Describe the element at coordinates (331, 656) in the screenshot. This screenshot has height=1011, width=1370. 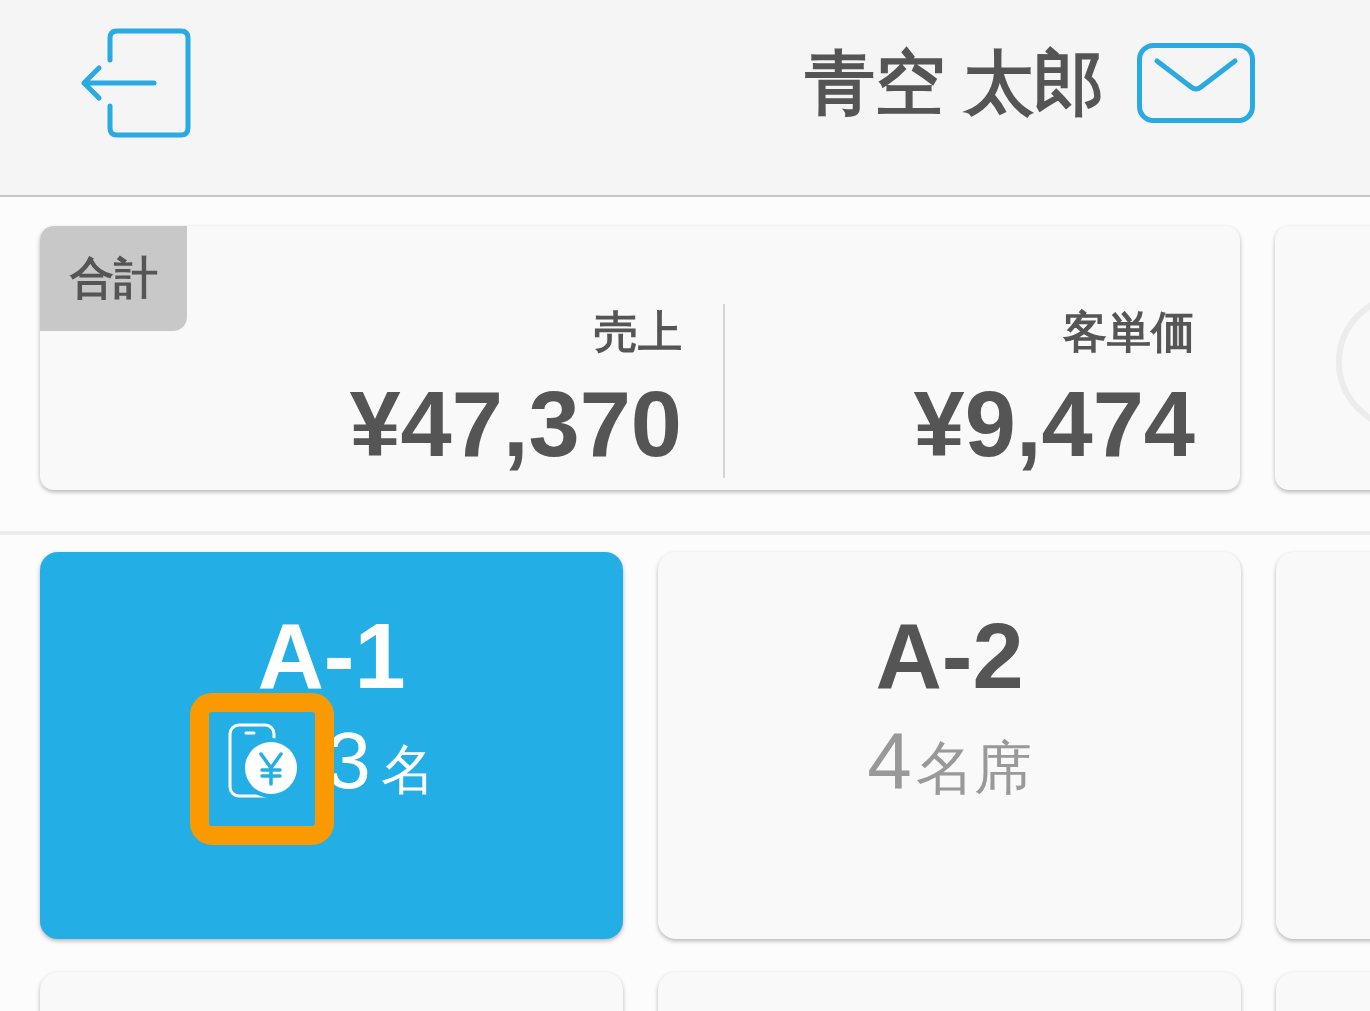
I see `table-name: A-1` at that location.